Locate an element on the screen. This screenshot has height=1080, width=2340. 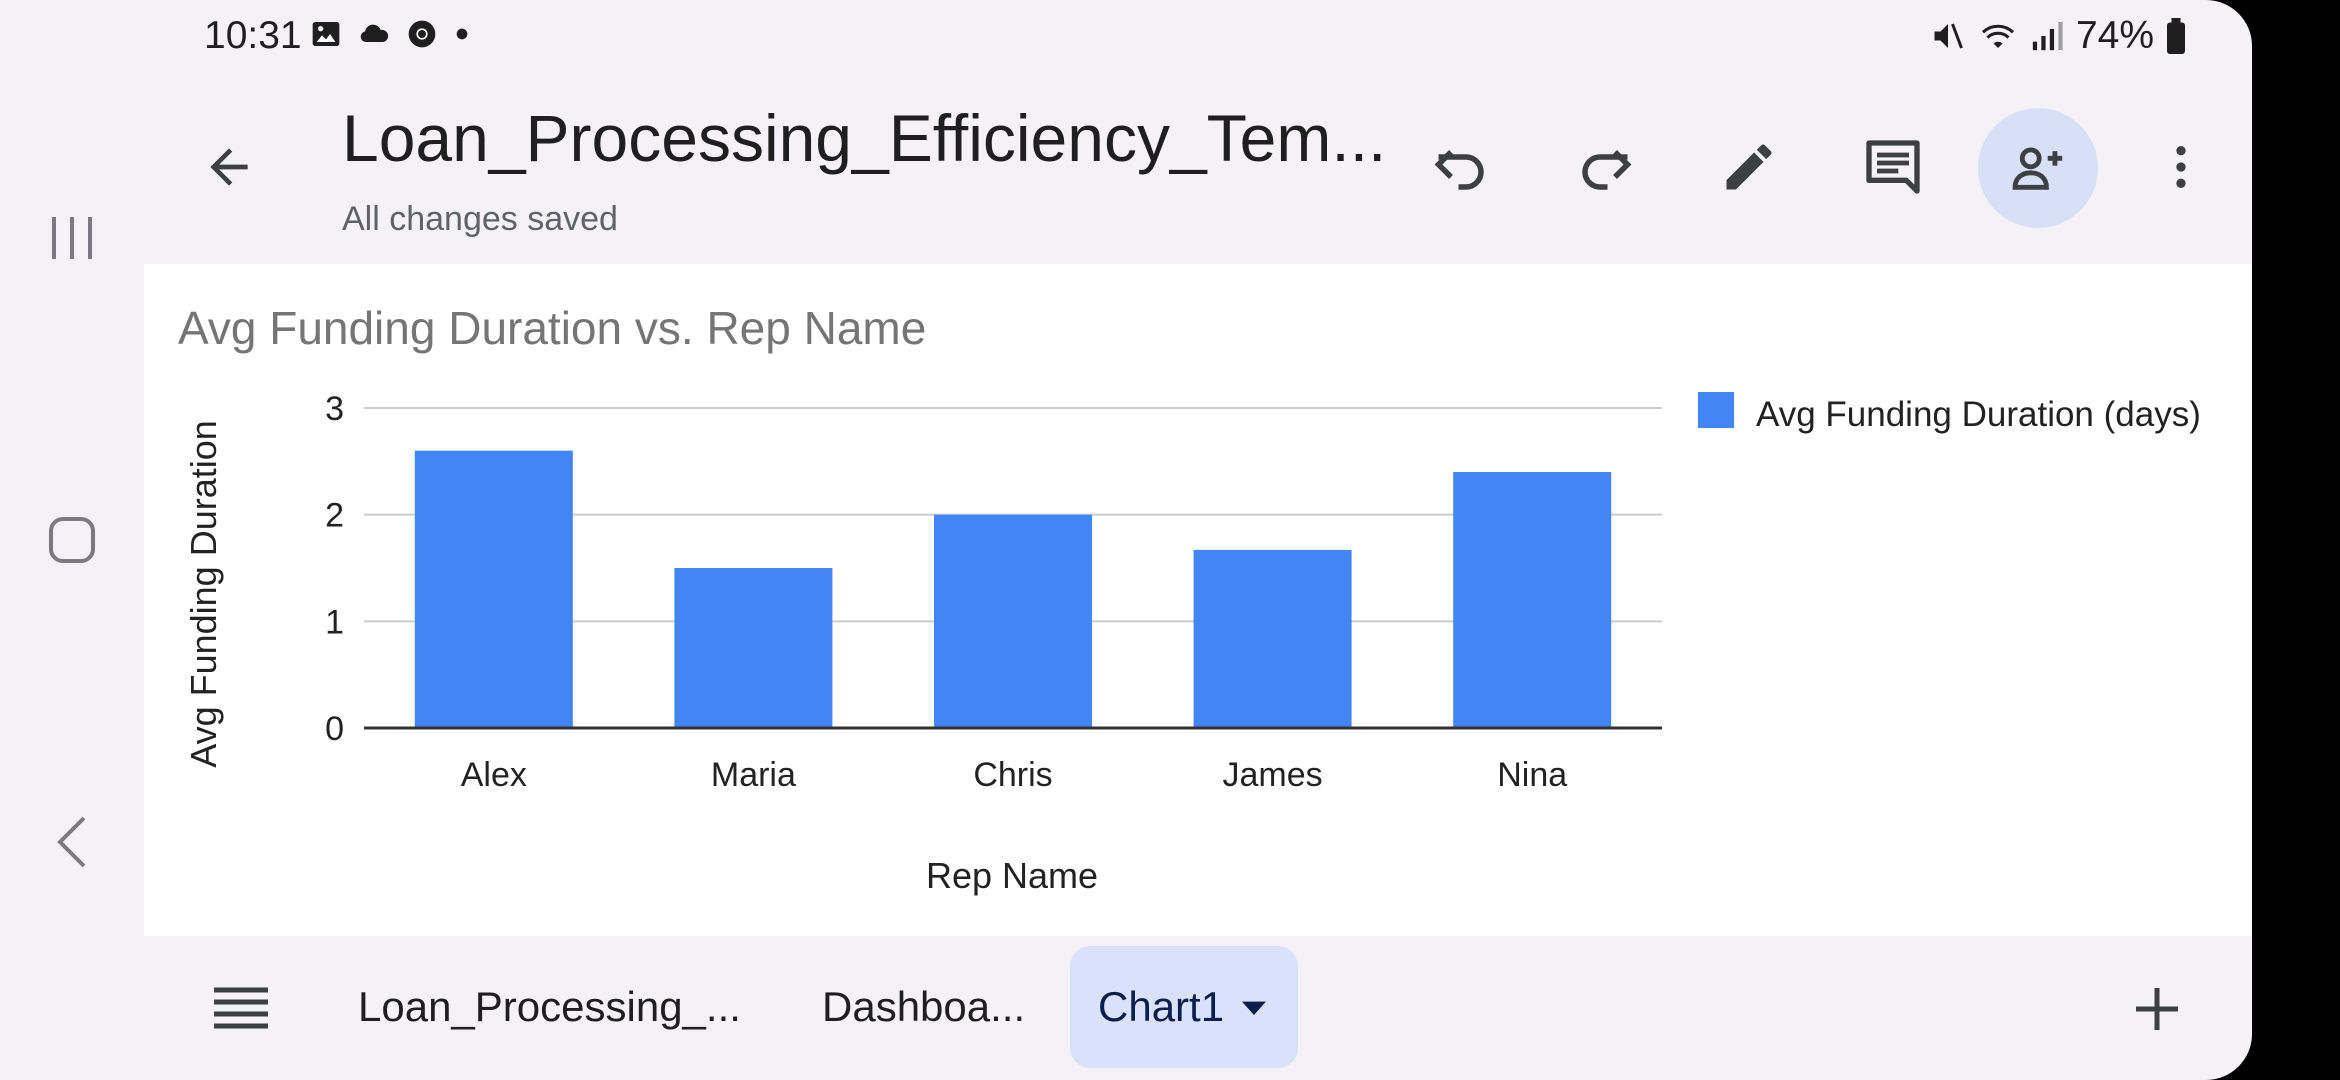
share-button is located at coordinates (2038, 168).